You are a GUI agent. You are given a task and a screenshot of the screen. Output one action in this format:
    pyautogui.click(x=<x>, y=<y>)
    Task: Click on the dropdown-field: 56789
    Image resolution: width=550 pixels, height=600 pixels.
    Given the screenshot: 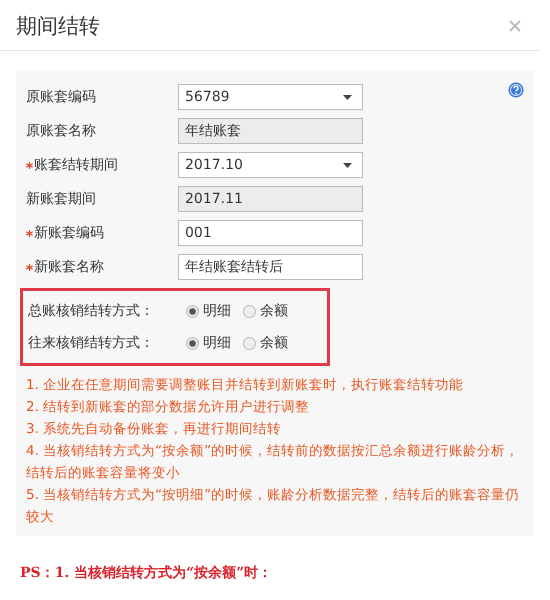 What is the action you would take?
    pyautogui.click(x=270, y=97)
    